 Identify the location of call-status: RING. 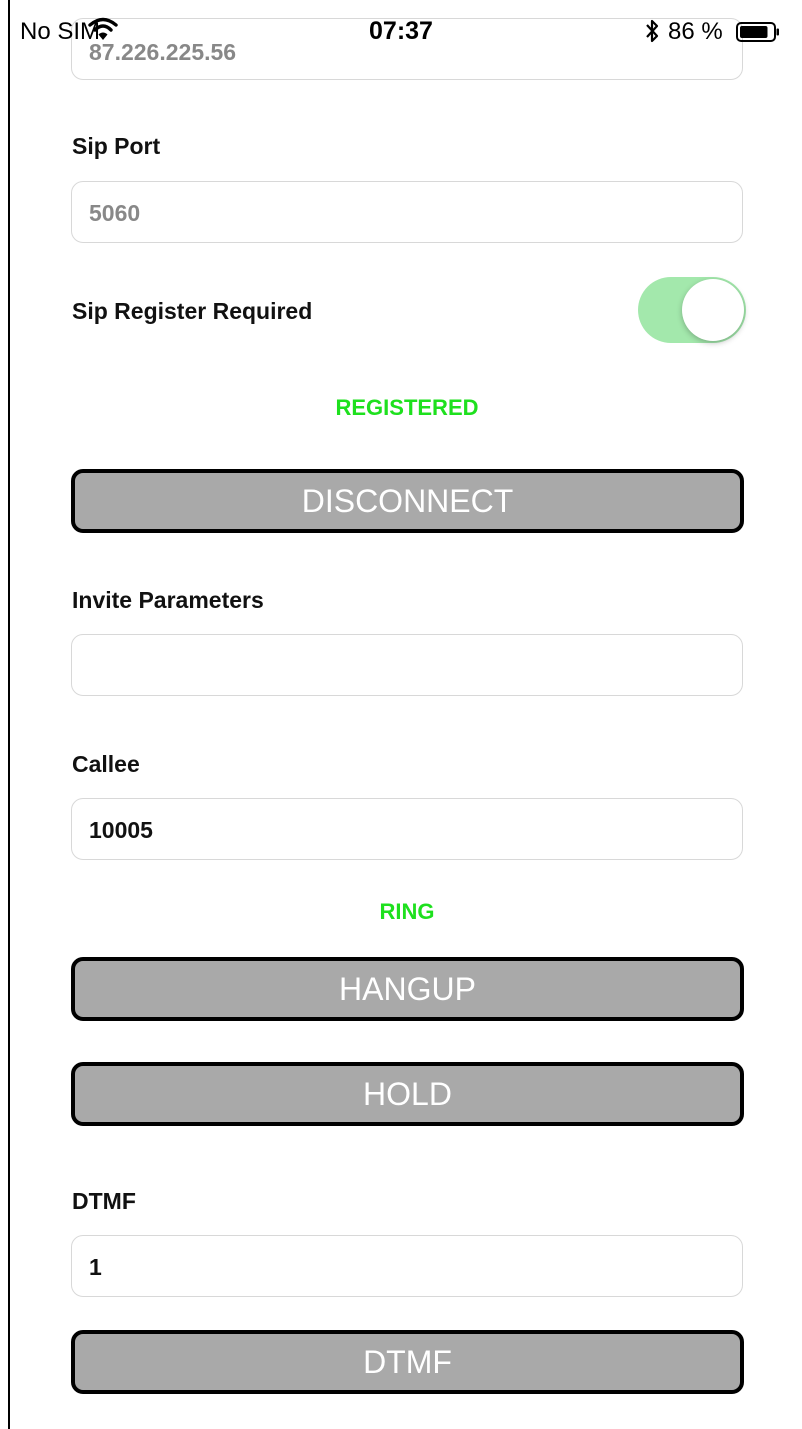
(407, 911).